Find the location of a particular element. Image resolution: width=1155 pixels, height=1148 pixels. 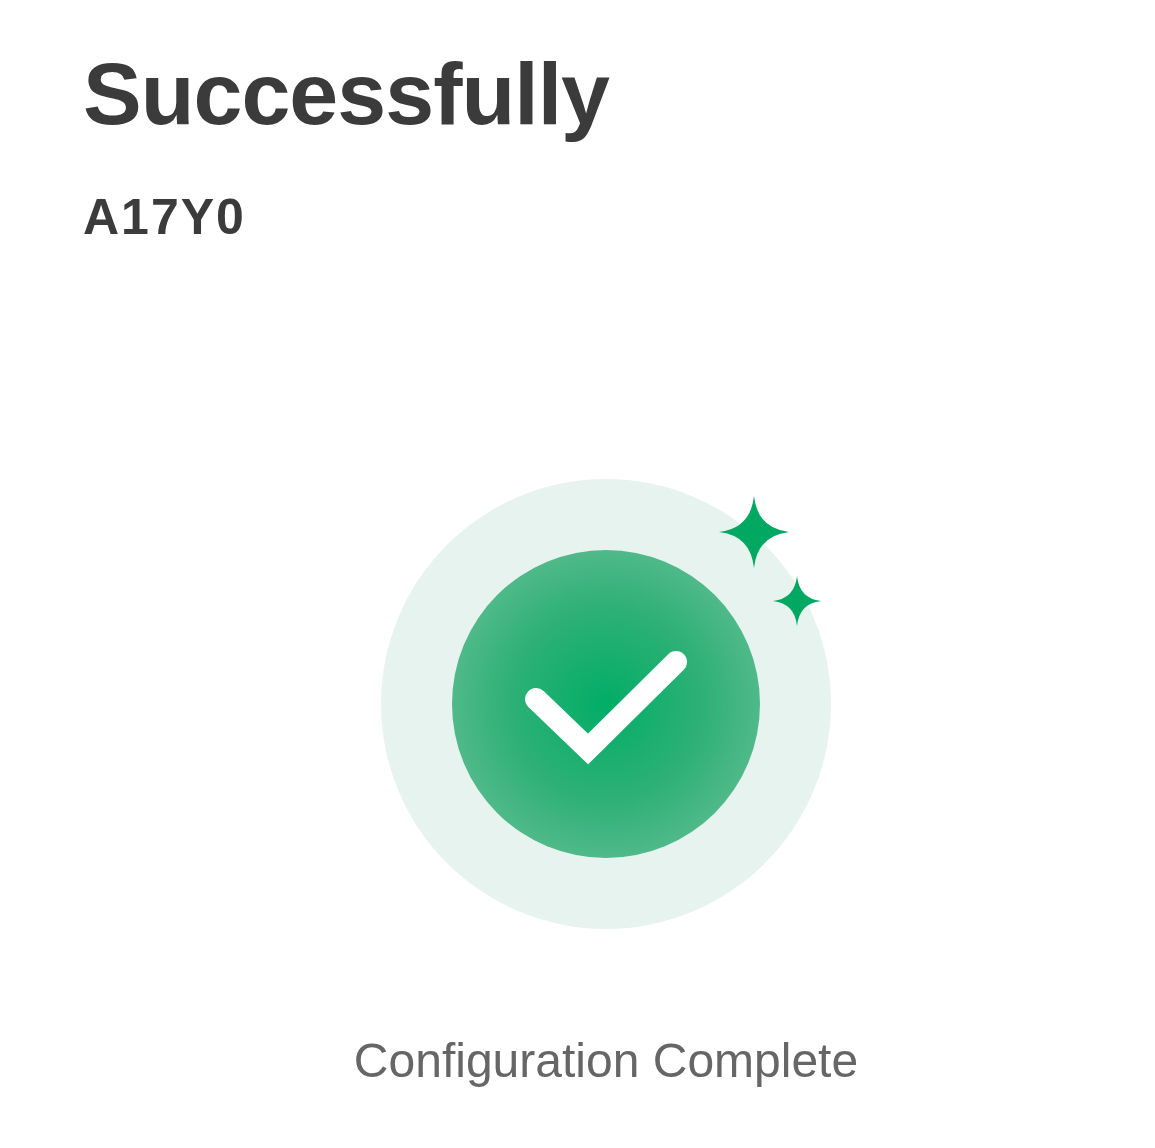

status-message: Configuration Complete is located at coordinates (606, 1061).